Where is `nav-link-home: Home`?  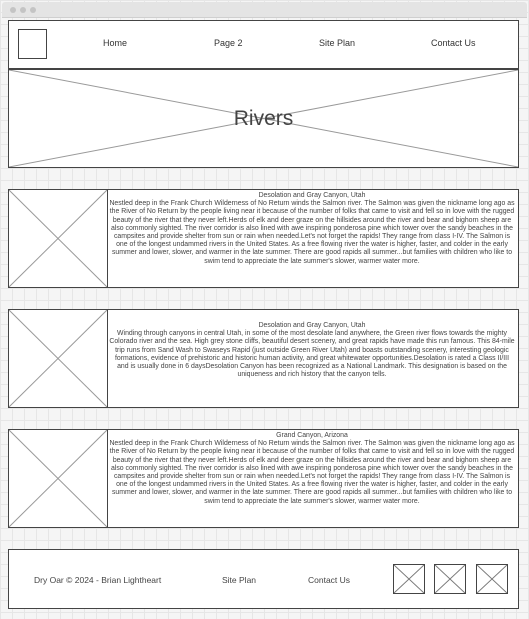
nav-link-home: Home is located at coordinates (115, 43).